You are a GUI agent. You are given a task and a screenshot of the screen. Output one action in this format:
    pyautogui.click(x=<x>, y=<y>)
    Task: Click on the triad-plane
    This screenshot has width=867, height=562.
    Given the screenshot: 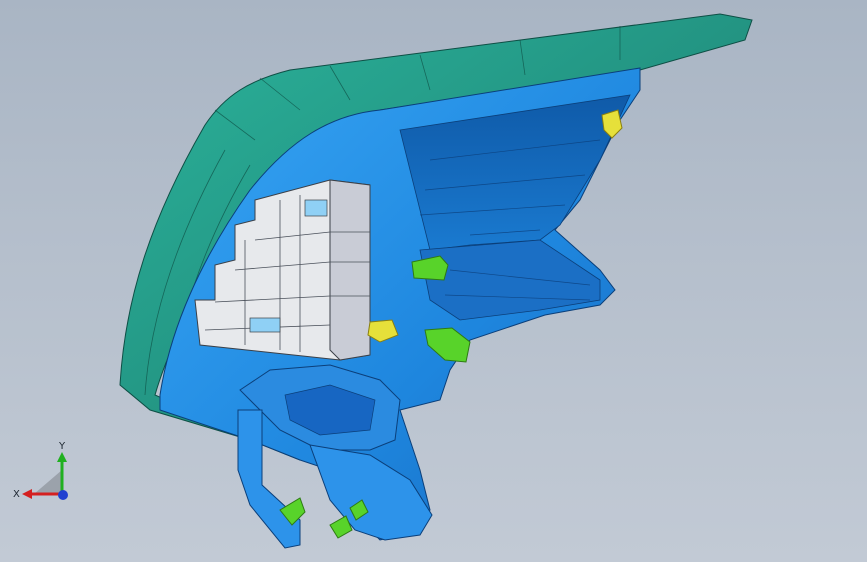 What is the action you would take?
    pyautogui.click(x=48, y=482)
    